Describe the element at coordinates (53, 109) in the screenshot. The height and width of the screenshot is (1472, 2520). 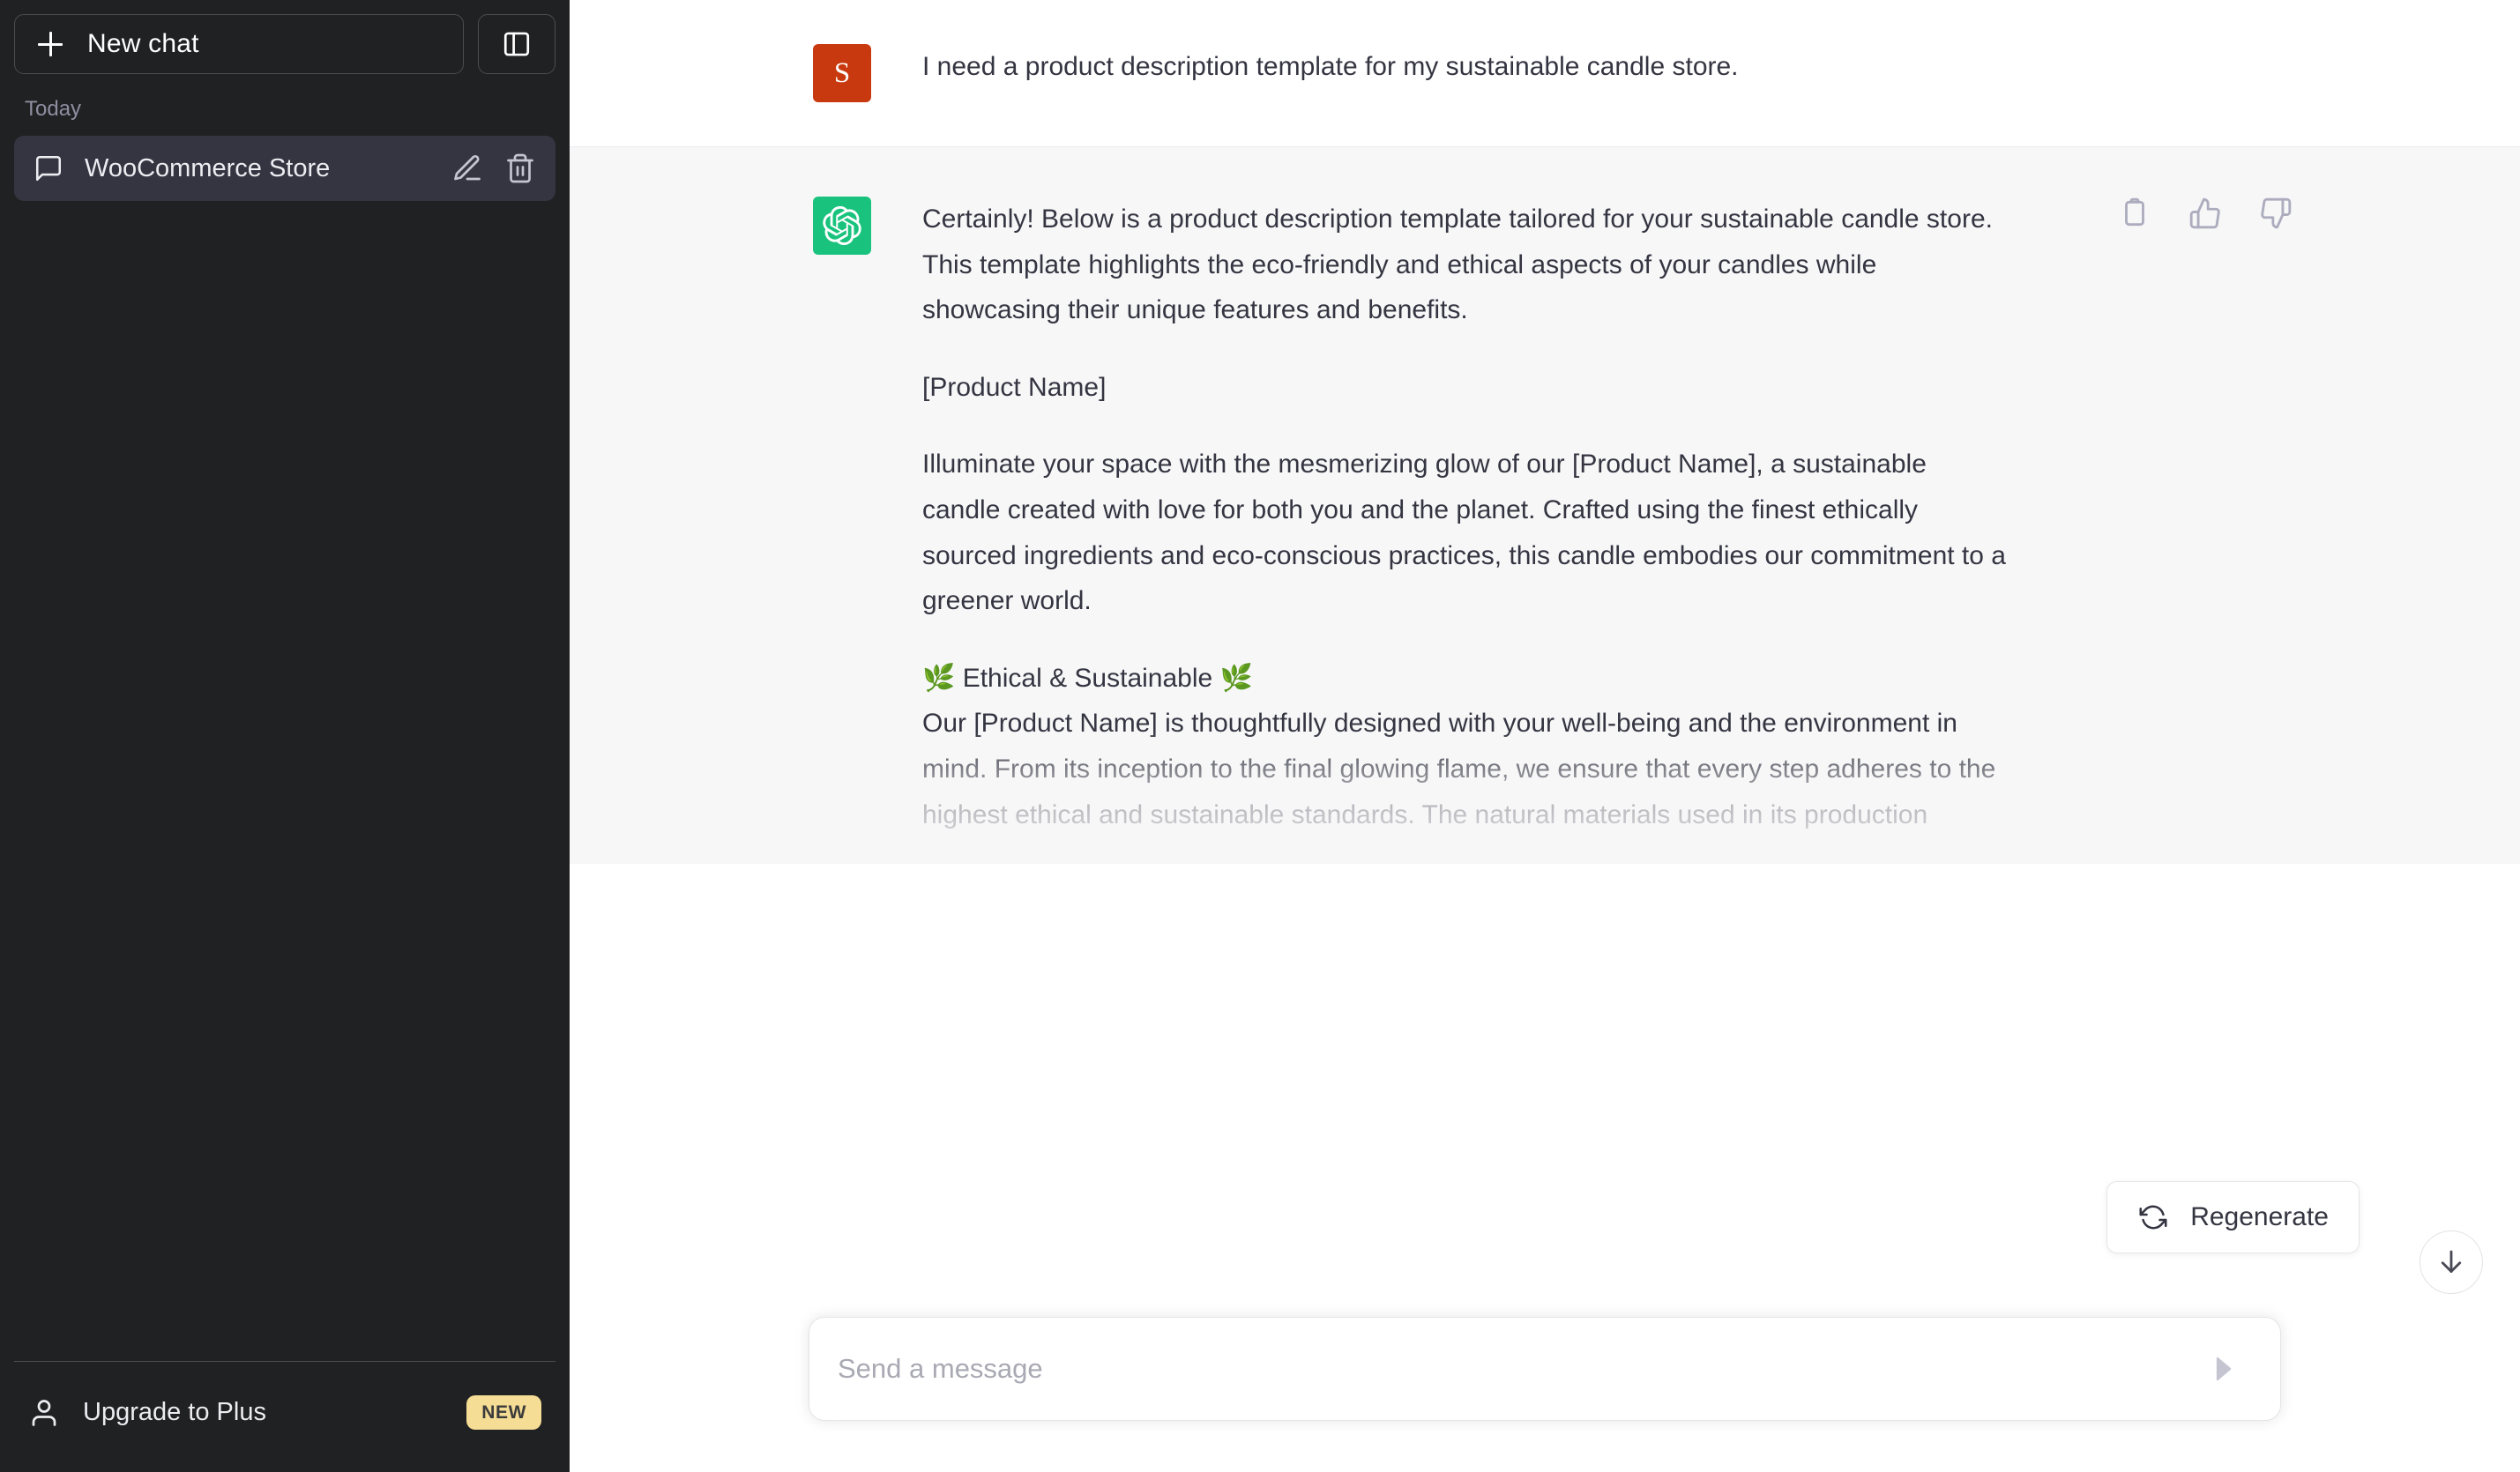
I see `sidebar-section-today: Today` at that location.